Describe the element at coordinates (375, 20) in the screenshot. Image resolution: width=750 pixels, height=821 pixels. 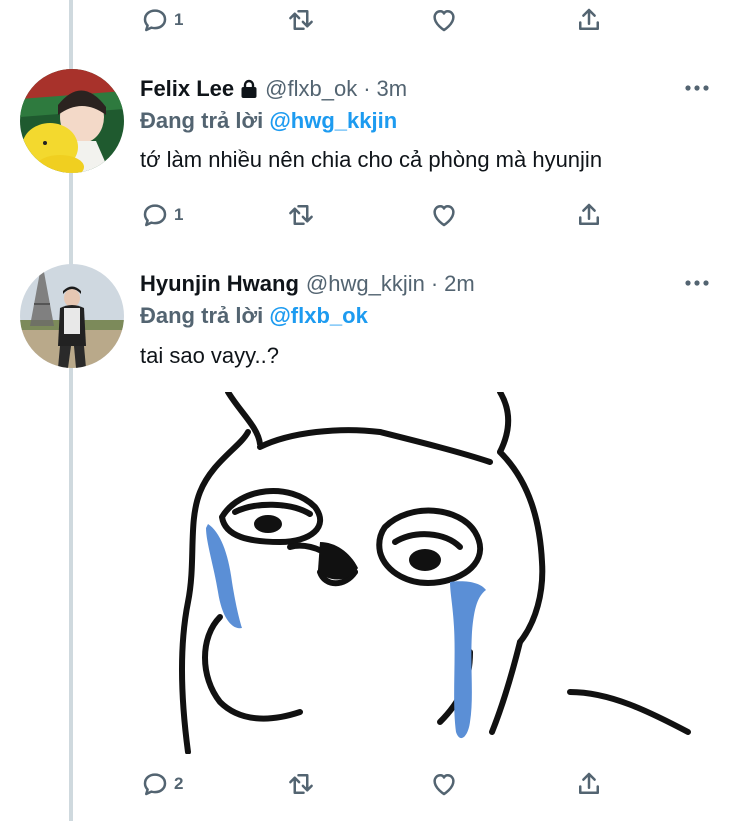
I see `top-tweet-actions: 1` at that location.